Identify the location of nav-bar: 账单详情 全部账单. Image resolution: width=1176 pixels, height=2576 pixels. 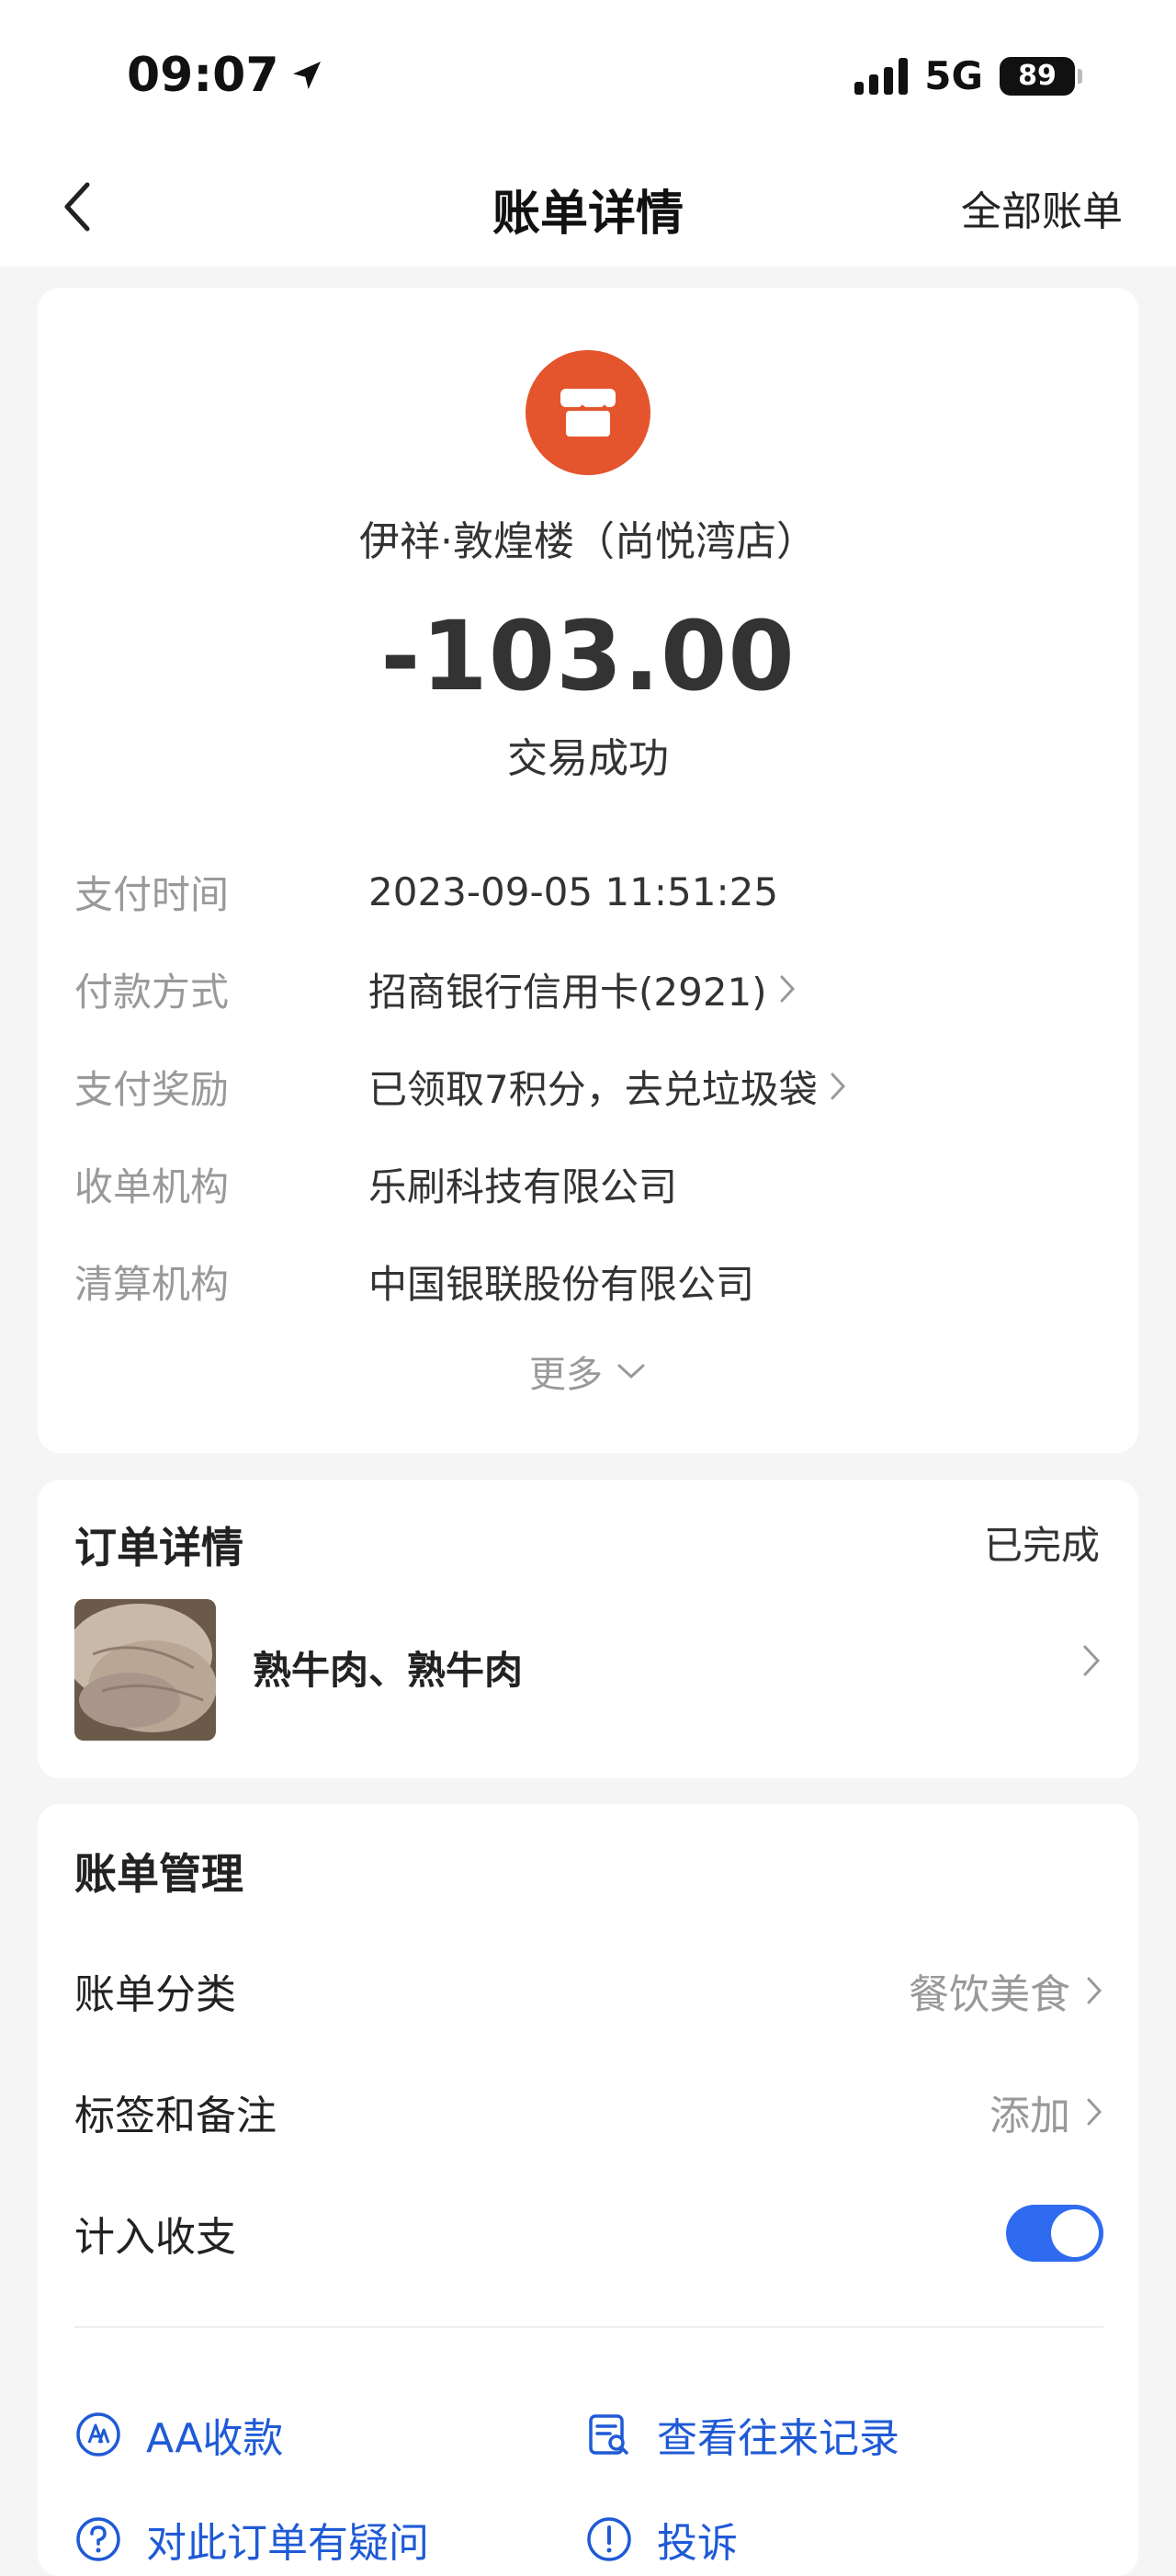
(588, 207).